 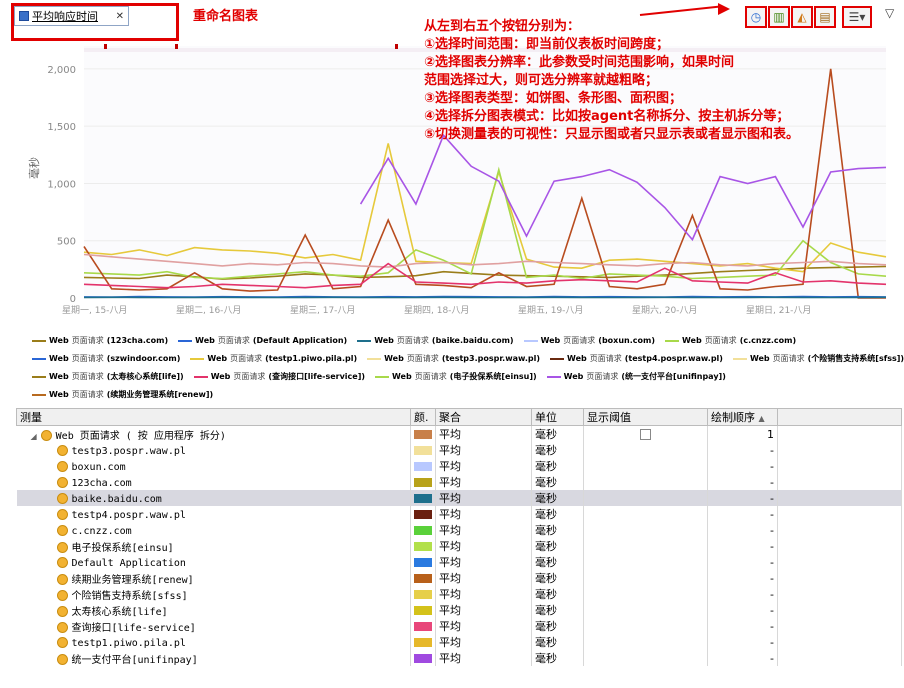 What do you see at coordinates (645, 417) in the screenshot?
I see `col-threshold: 显示阈值` at bounding box center [645, 417].